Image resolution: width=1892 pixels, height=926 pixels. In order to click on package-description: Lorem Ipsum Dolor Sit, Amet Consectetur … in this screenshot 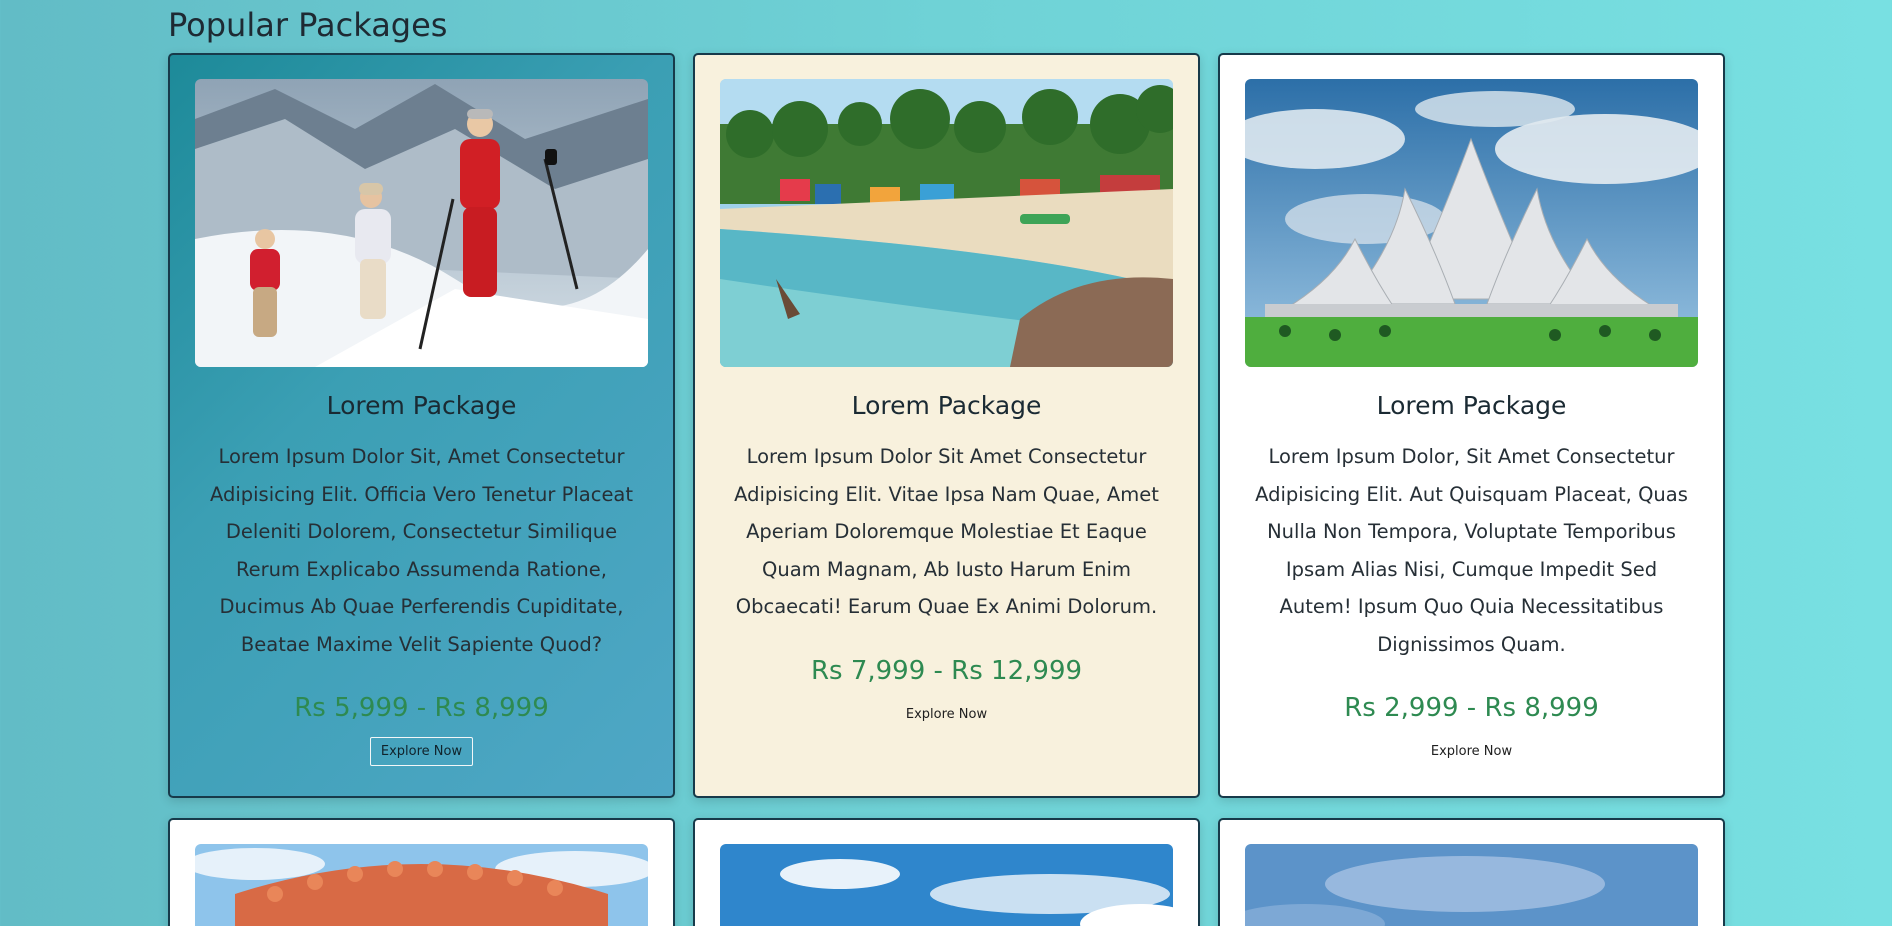, I will do `click(421, 550)`.